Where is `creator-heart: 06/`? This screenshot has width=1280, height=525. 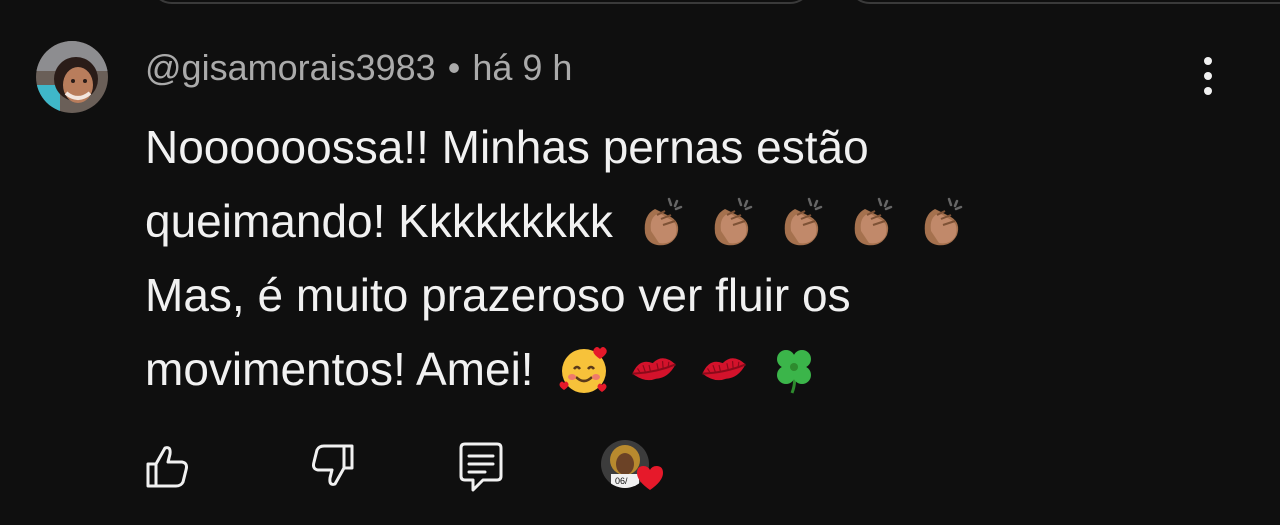
creator-heart: 06/ is located at coordinates (637, 468).